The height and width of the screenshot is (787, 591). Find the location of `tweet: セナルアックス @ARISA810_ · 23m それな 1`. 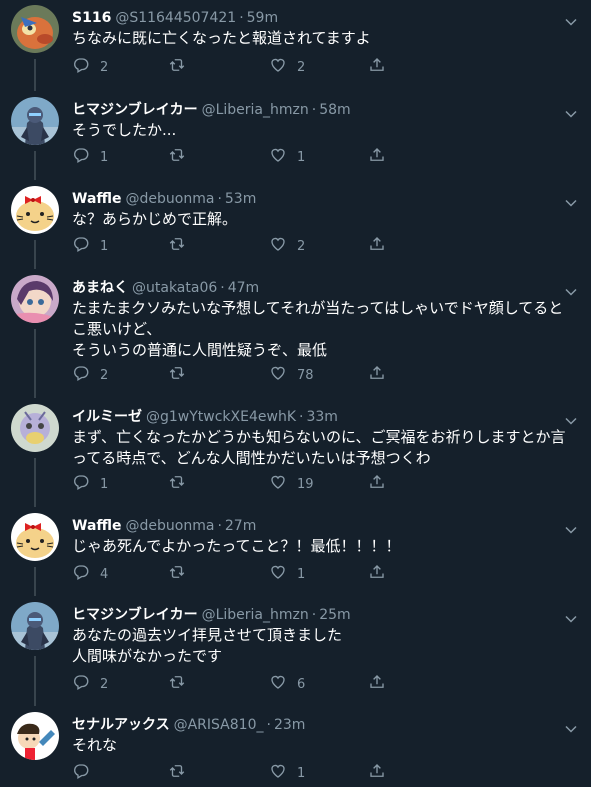

tweet: セナルアックス @ARISA810_ · 23m それな 1 is located at coordinates (295, 748).